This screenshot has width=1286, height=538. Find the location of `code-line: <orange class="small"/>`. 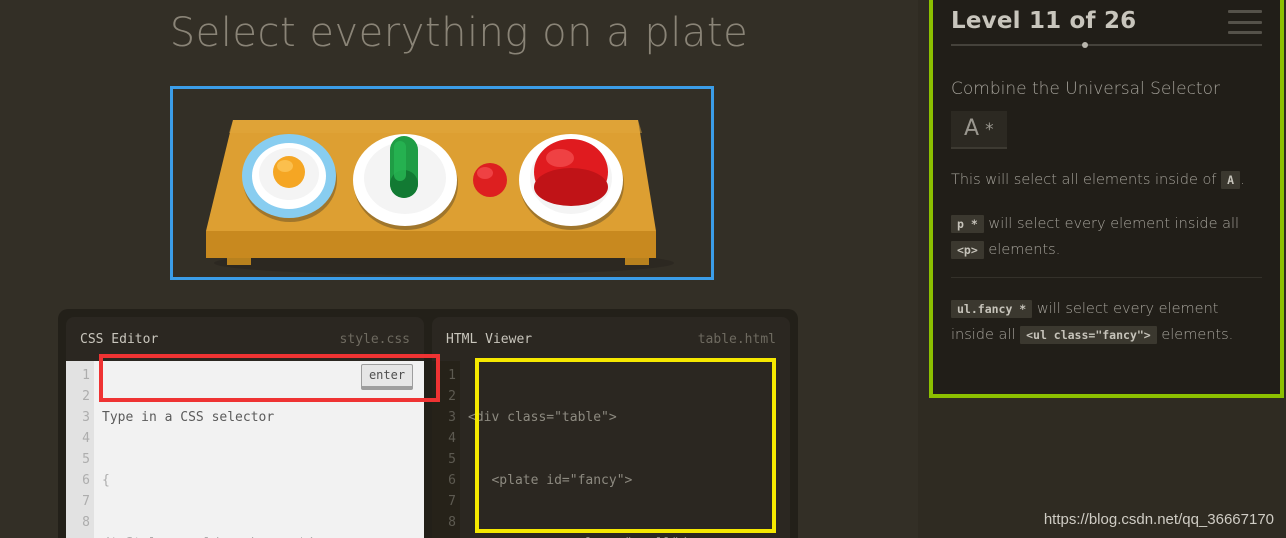

code-line: <orange class="small"/> is located at coordinates (629, 535).